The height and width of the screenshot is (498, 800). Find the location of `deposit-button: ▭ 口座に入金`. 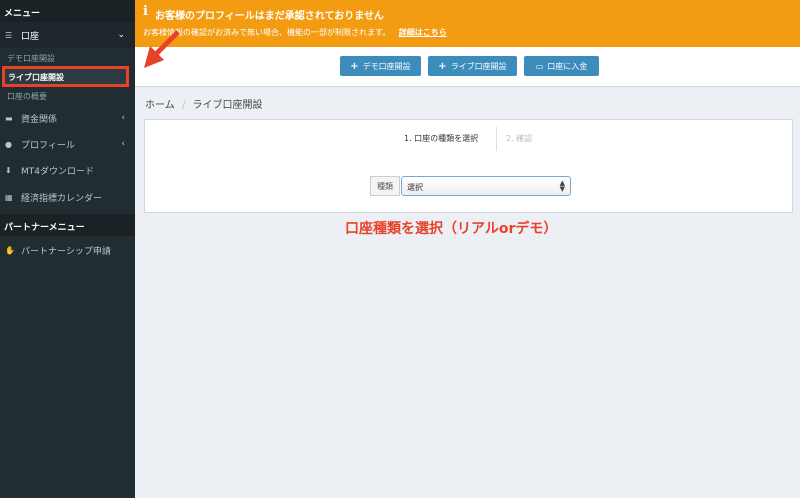

deposit-button: ▭ 口座に入金 is located at coordinates (561, 66).